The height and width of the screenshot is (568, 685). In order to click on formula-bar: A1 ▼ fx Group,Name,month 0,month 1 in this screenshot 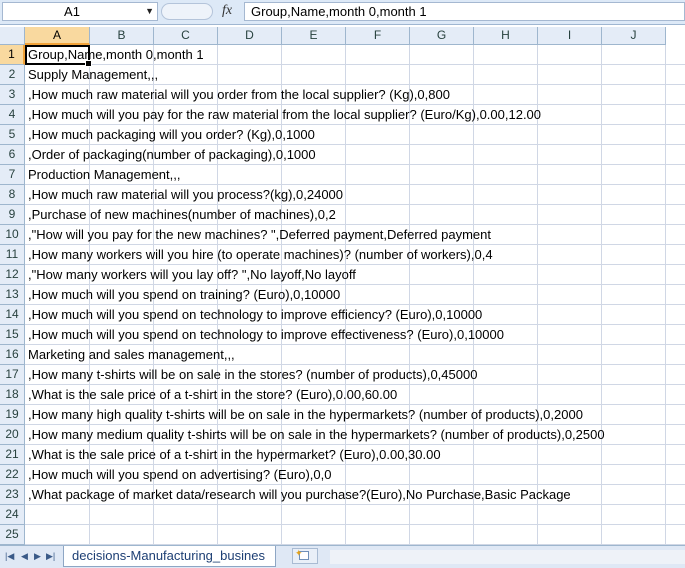, I will do `click(342, 12)`.